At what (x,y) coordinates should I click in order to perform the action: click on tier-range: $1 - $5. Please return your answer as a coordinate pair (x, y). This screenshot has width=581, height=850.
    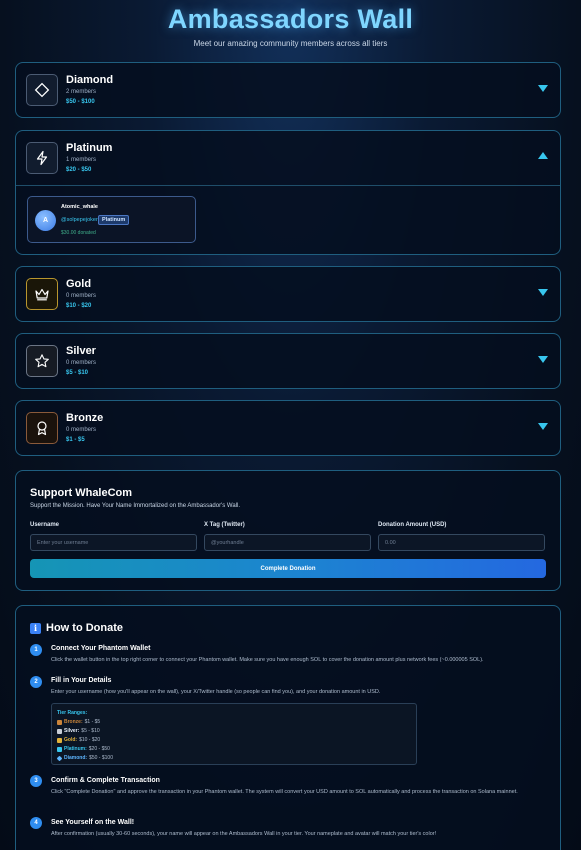
    Looking at the image, I should click on (75, 440).